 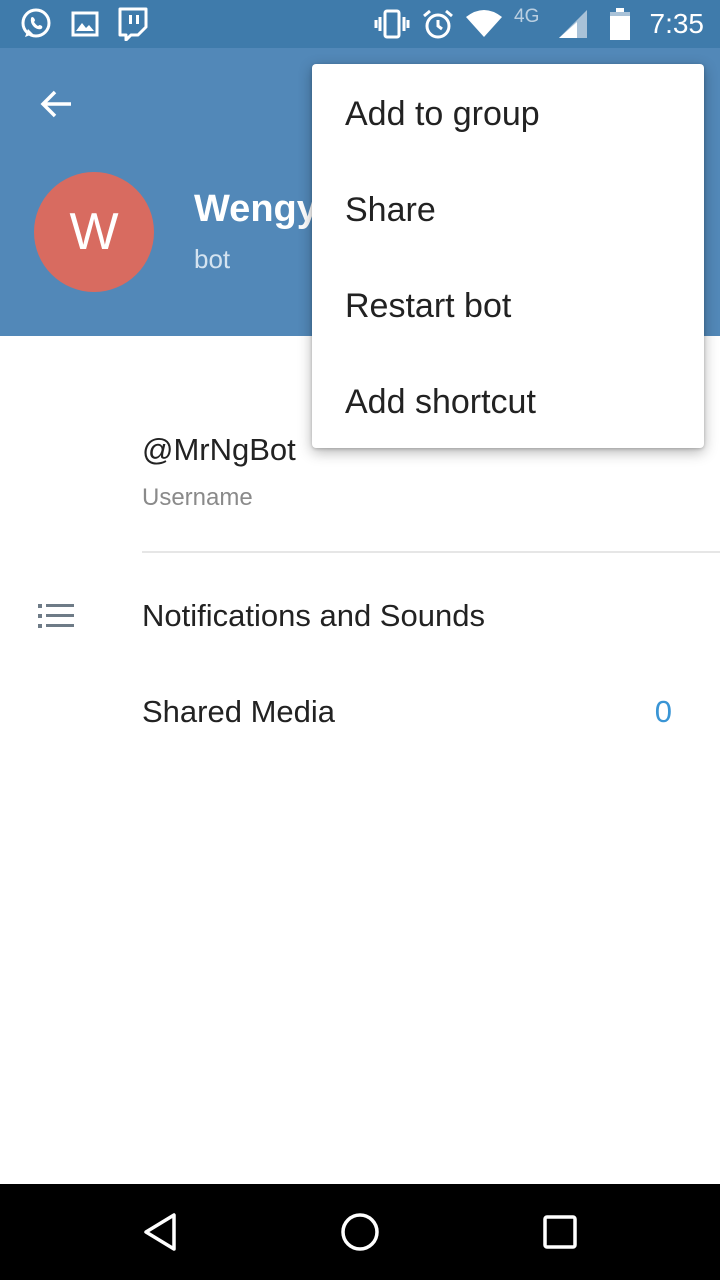 What do you see at coordinates (56, 616) in the screenshot?
I see `list-icon` at bounding box center [56, 616].